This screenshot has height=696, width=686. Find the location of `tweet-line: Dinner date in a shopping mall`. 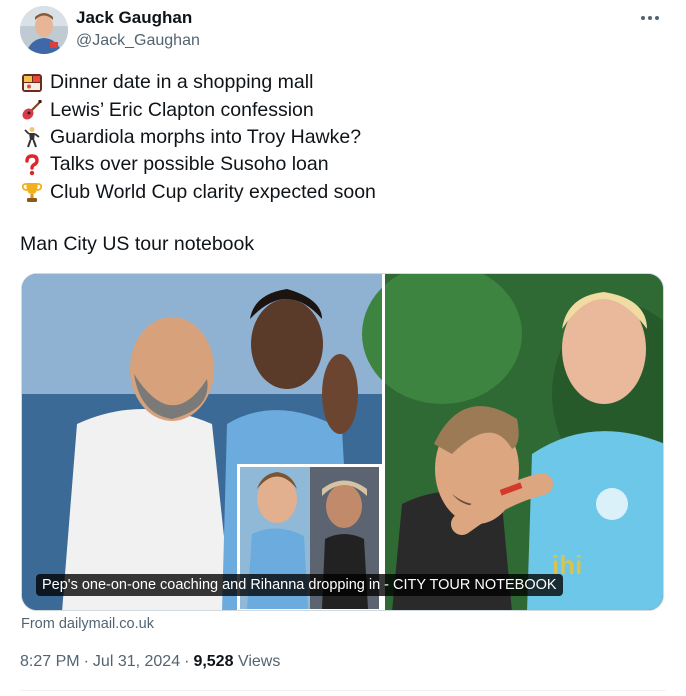

tweet-line: Dinner date in a shopping mall is located at coordinates (340, 82).